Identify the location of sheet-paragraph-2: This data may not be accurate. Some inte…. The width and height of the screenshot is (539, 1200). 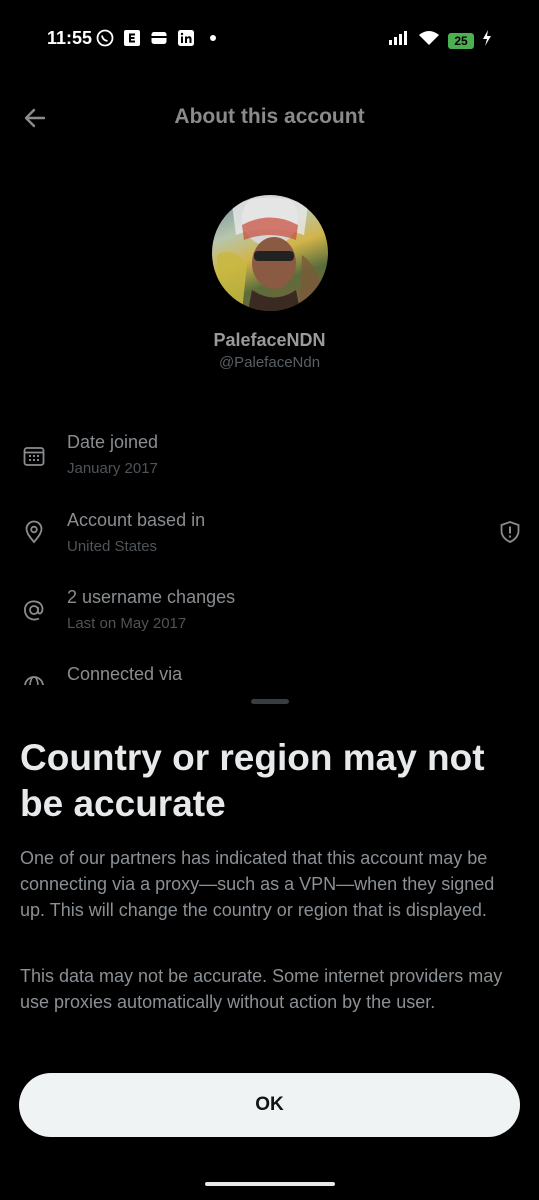
(261, 989).